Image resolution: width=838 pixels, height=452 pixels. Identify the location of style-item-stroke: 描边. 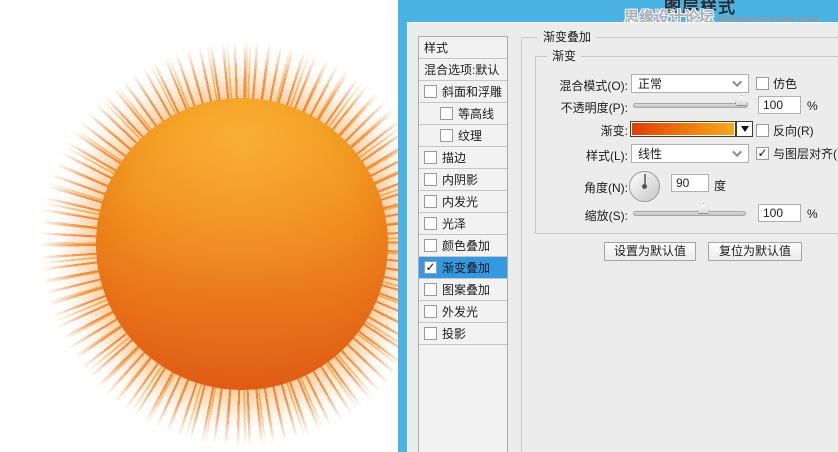
(463, 158).